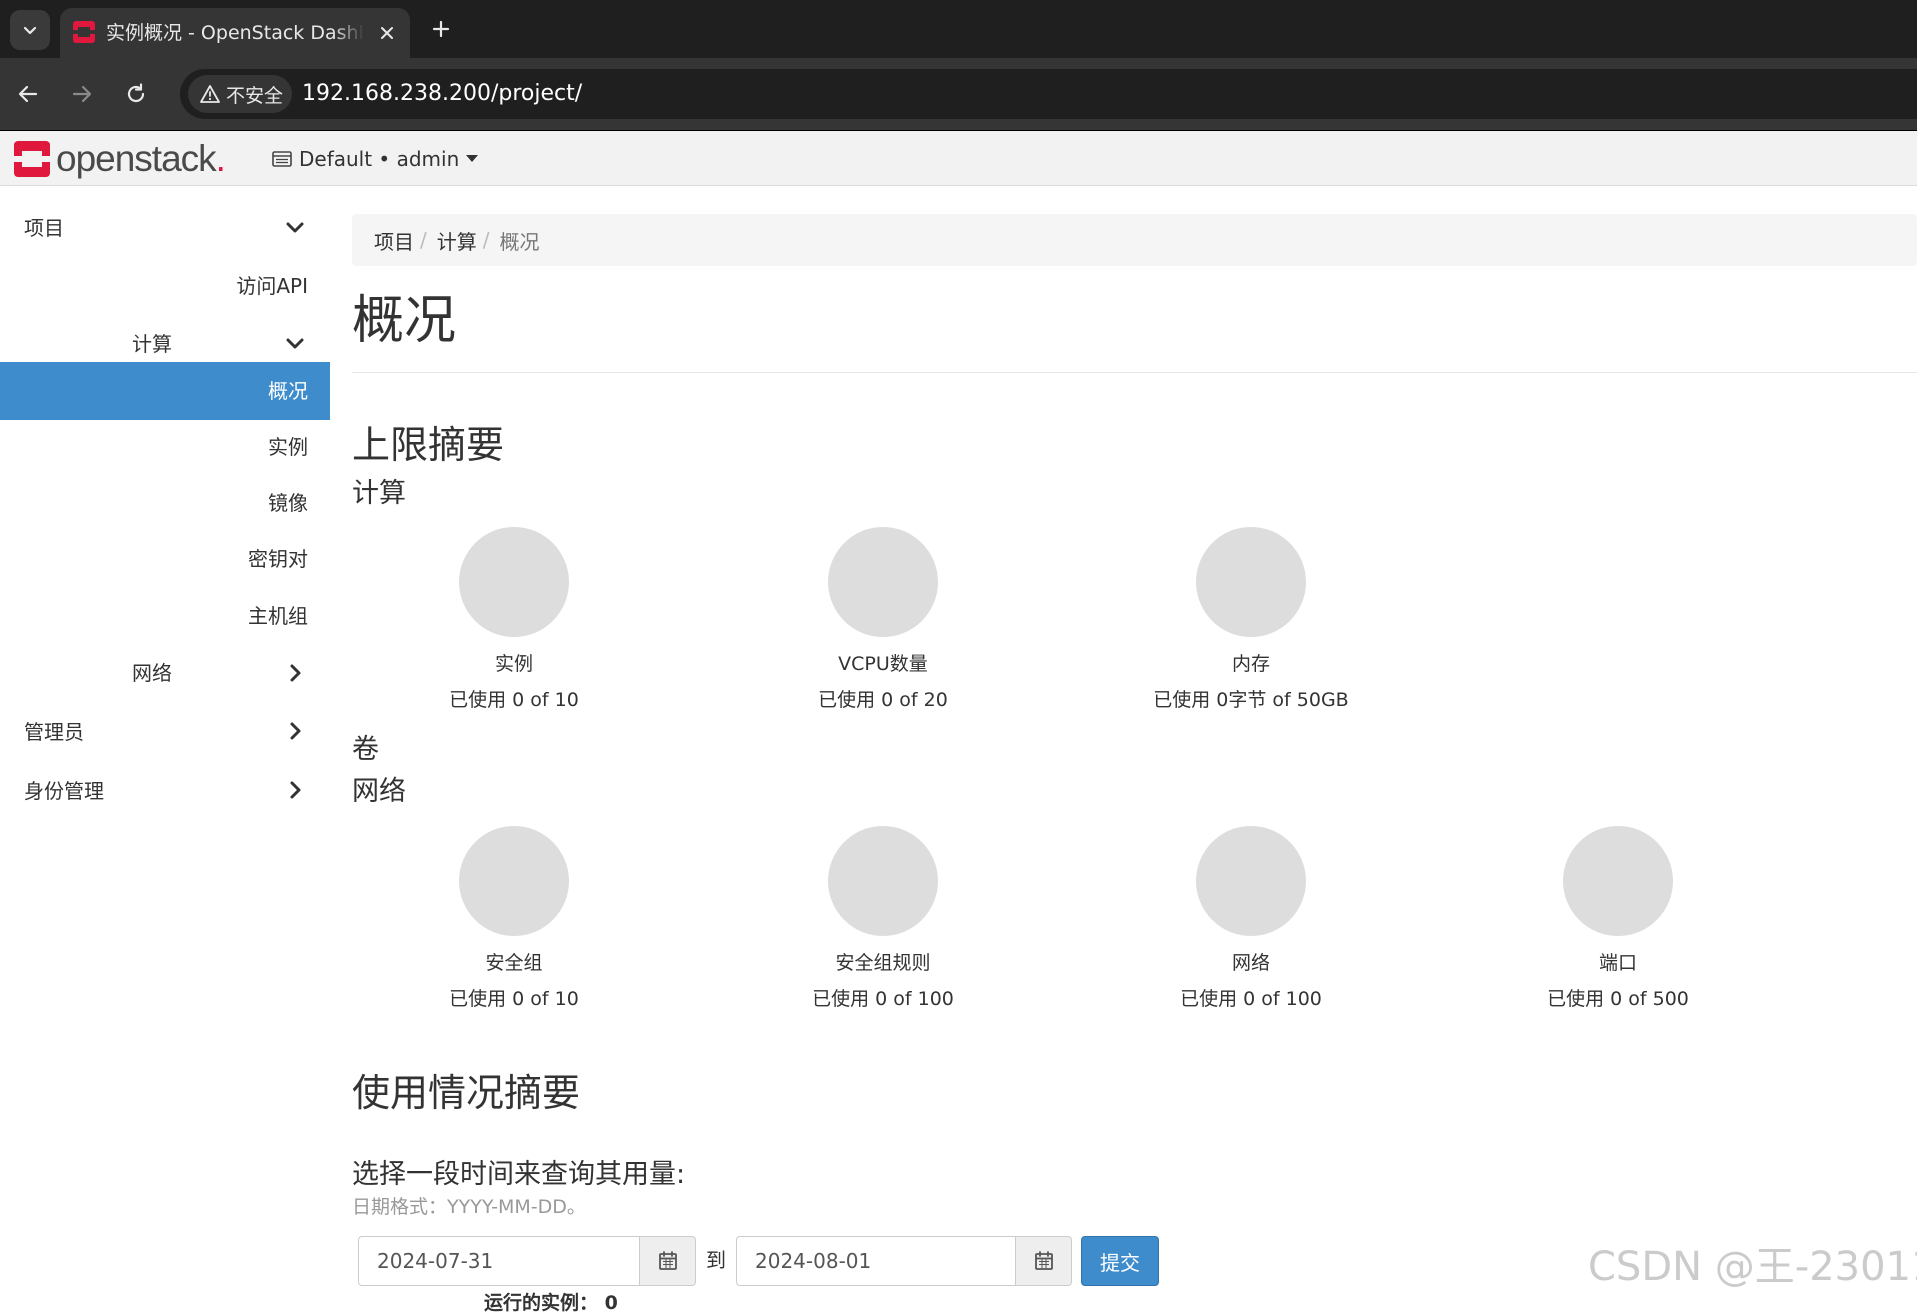 This screenshot has height=1316, width=1917. I want to click on pie-chart-title: 安全组, so click(514, 963).